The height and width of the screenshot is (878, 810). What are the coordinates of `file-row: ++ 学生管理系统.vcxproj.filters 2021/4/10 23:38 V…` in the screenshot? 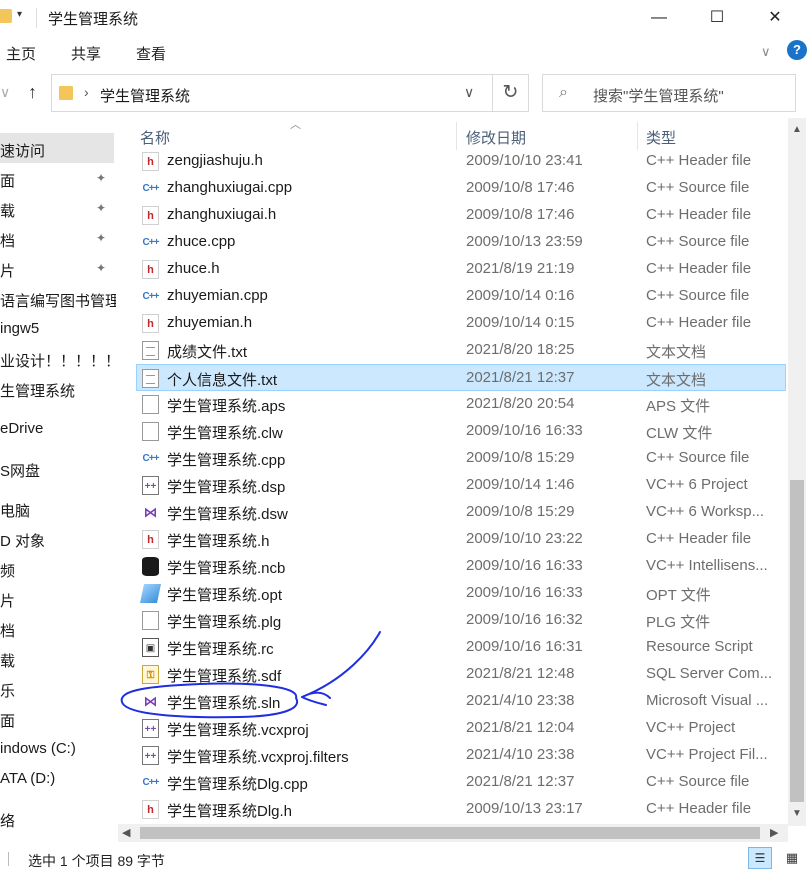 It's located at (452, 755).